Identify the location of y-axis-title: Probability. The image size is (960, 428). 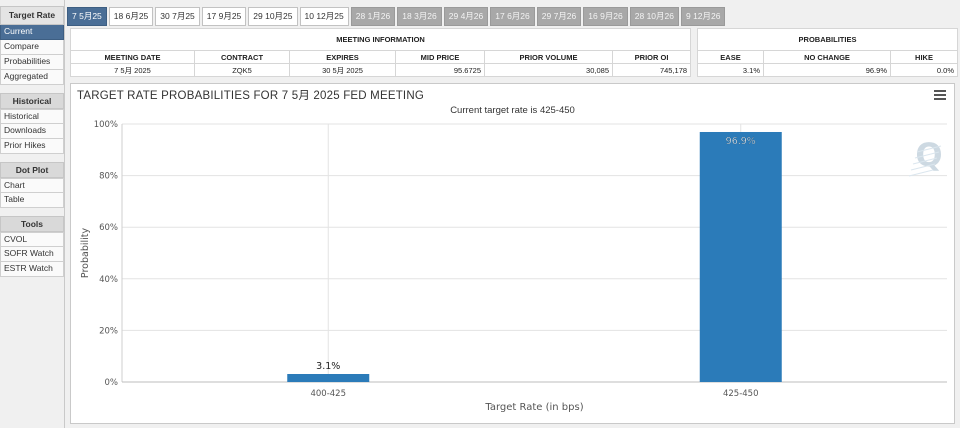
(85, 253).